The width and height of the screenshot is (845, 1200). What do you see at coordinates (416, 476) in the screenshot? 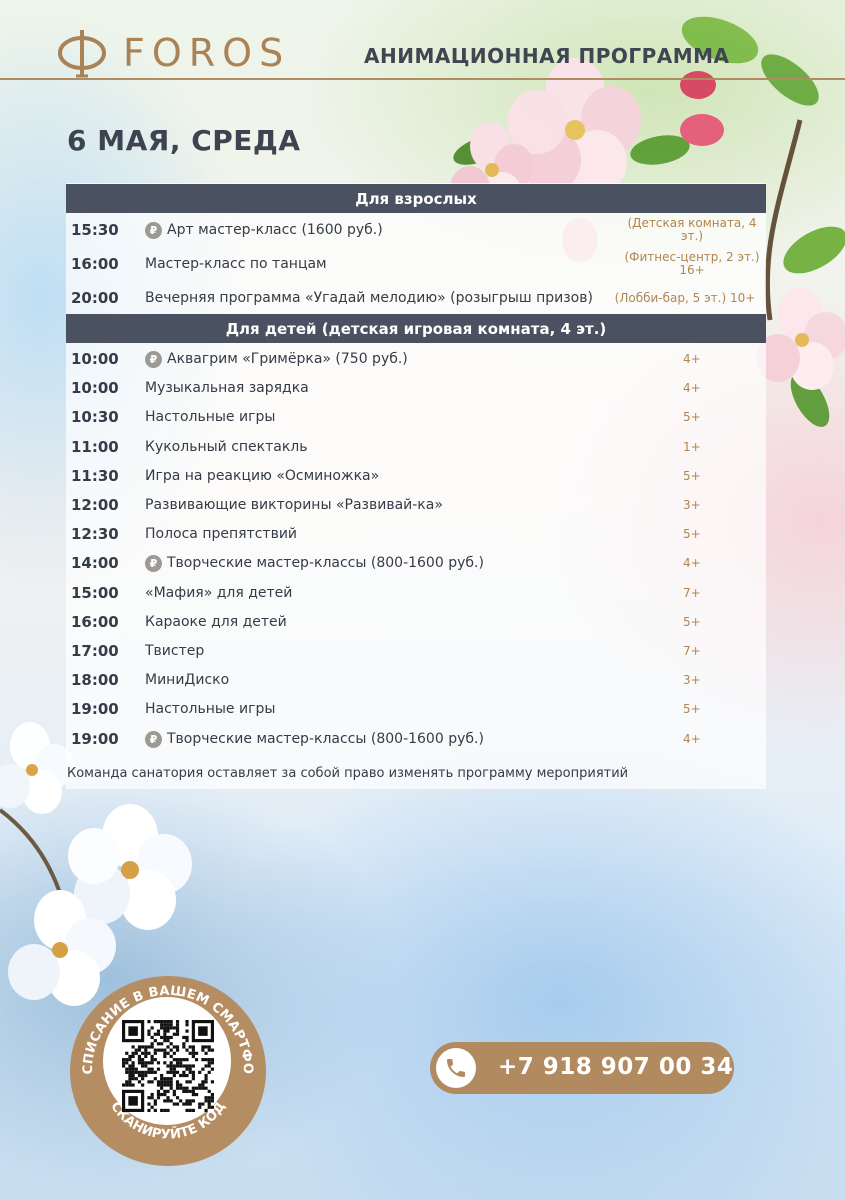
I see `schedule-row: 11:30 Игра на реакцию «Осминожка» 5+` at bounding box center [416, 476].